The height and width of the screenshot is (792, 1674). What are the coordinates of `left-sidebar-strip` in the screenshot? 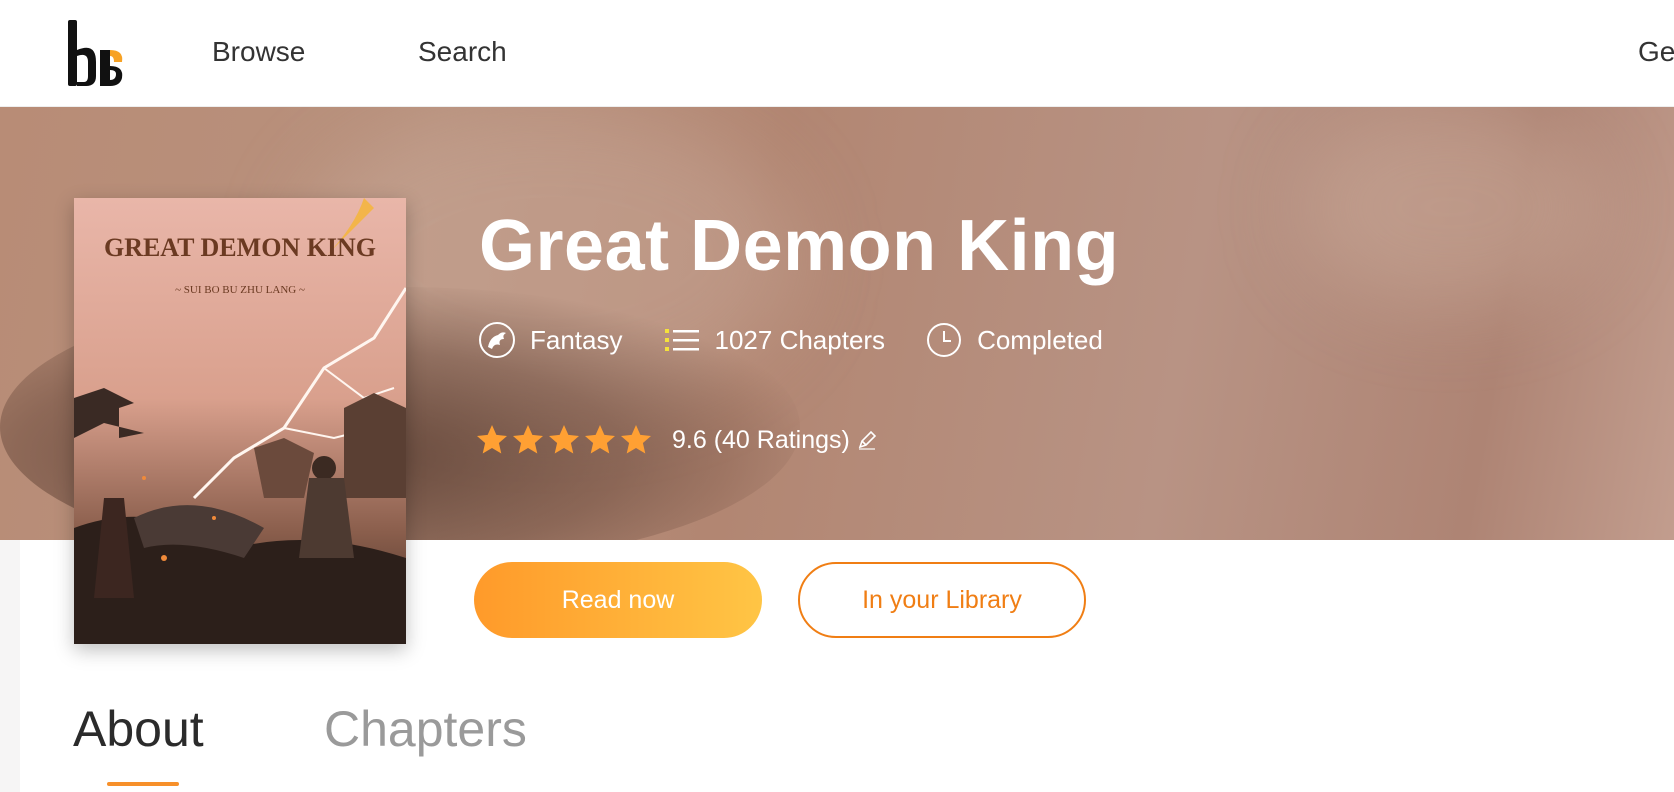 It's located at (10, 666).